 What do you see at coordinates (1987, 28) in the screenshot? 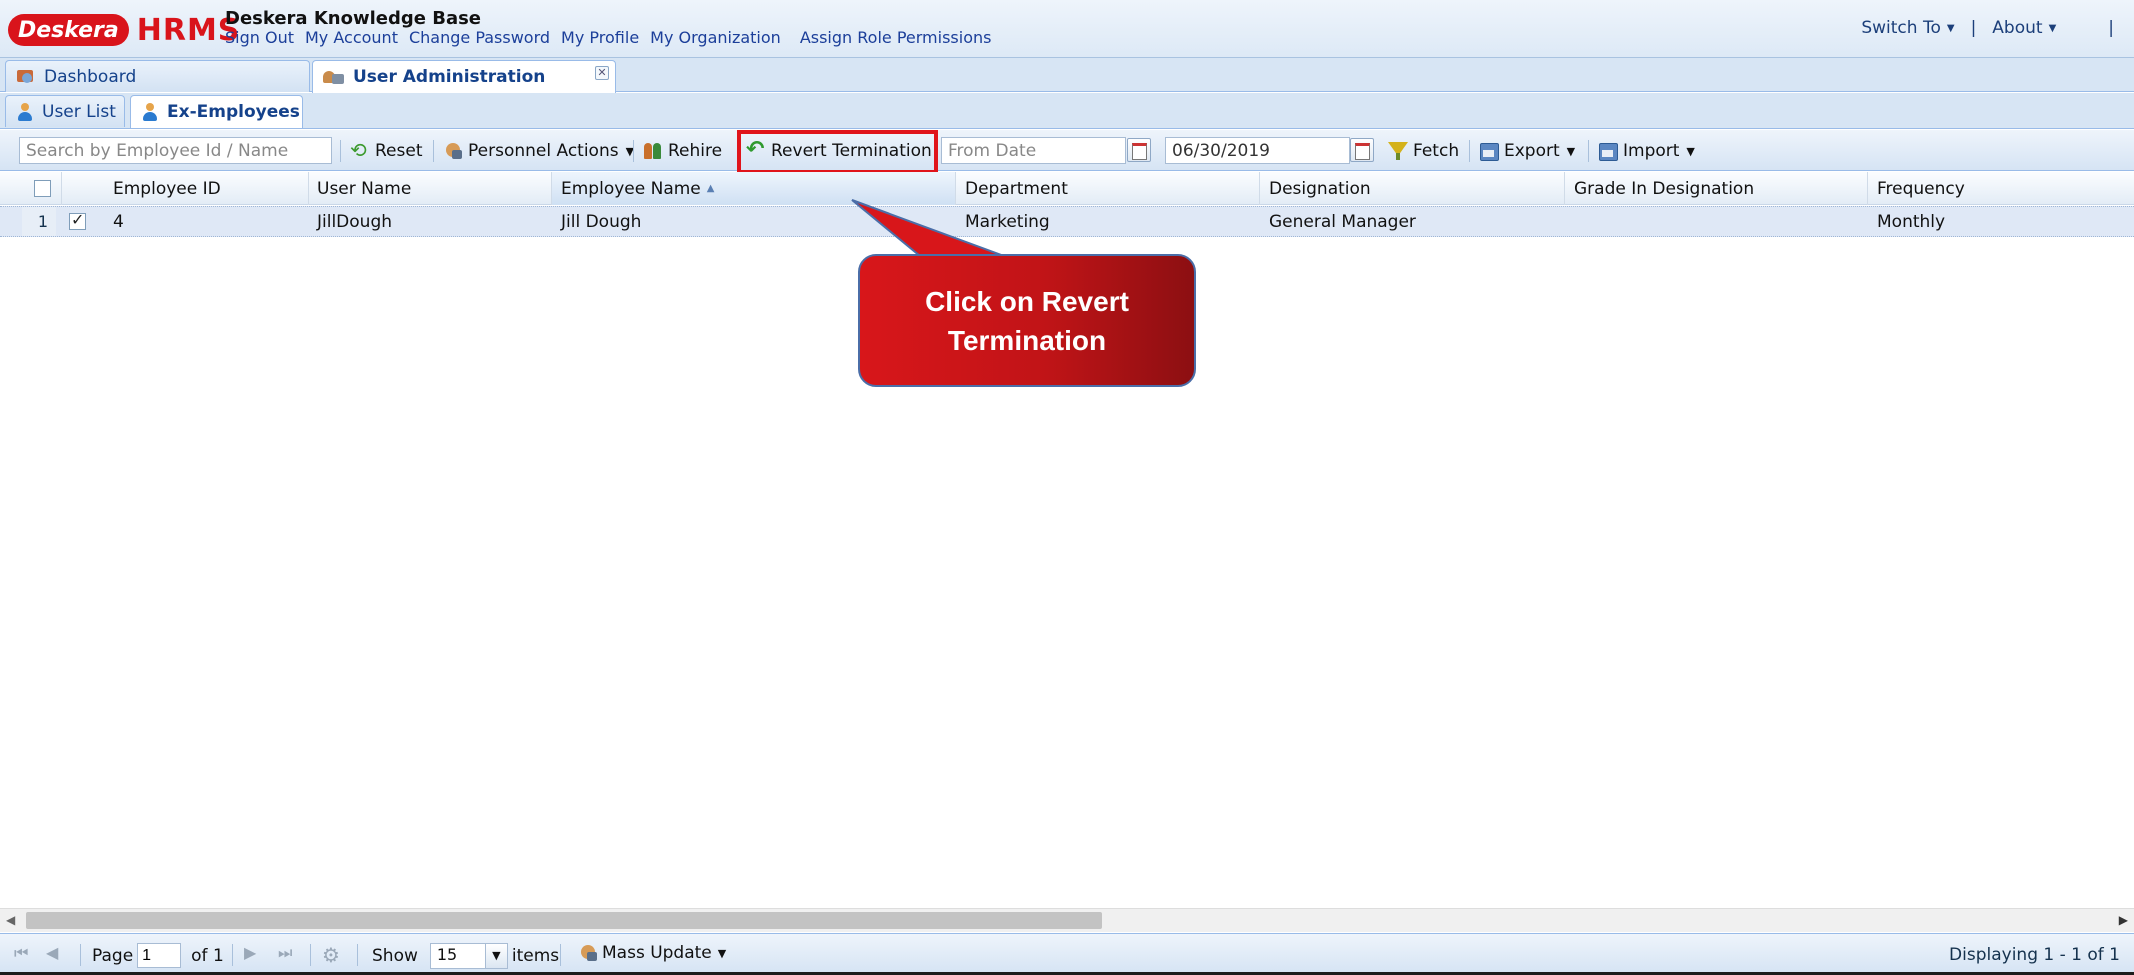
I see `header-menus: Switch To ▼ | About ▼ |` at bounding box center [1987, 28].